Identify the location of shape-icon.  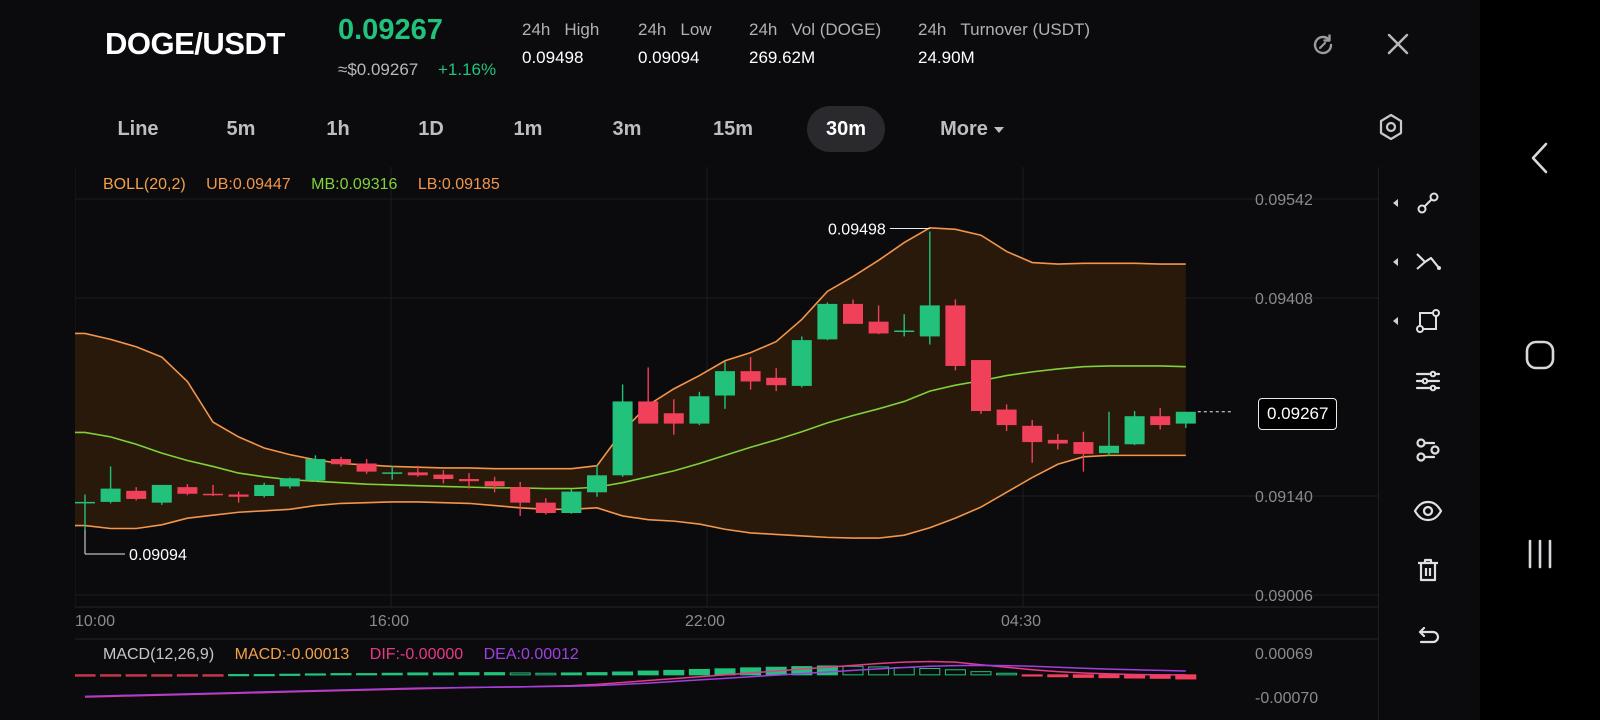
(1428, 321).